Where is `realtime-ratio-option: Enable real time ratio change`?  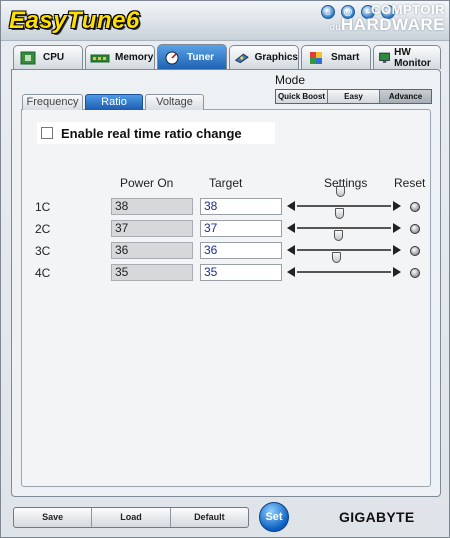
realtime-ratio-option: Enable real time ratio change is located at coordinates (156, 133).